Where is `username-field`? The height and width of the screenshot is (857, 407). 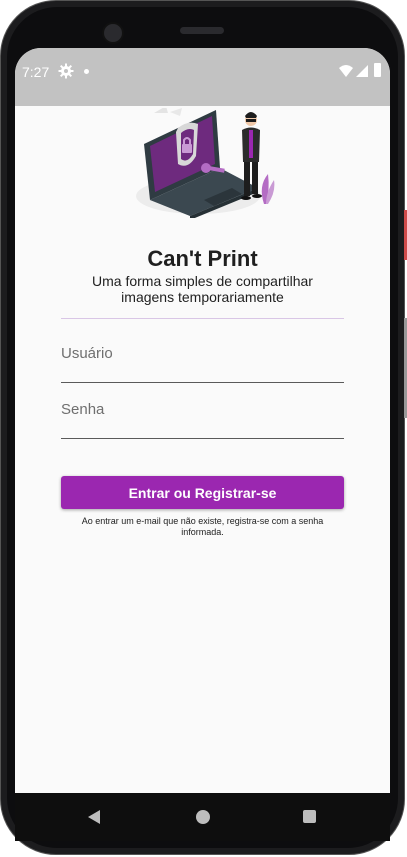 username-field is located at coordinates (202, 360).